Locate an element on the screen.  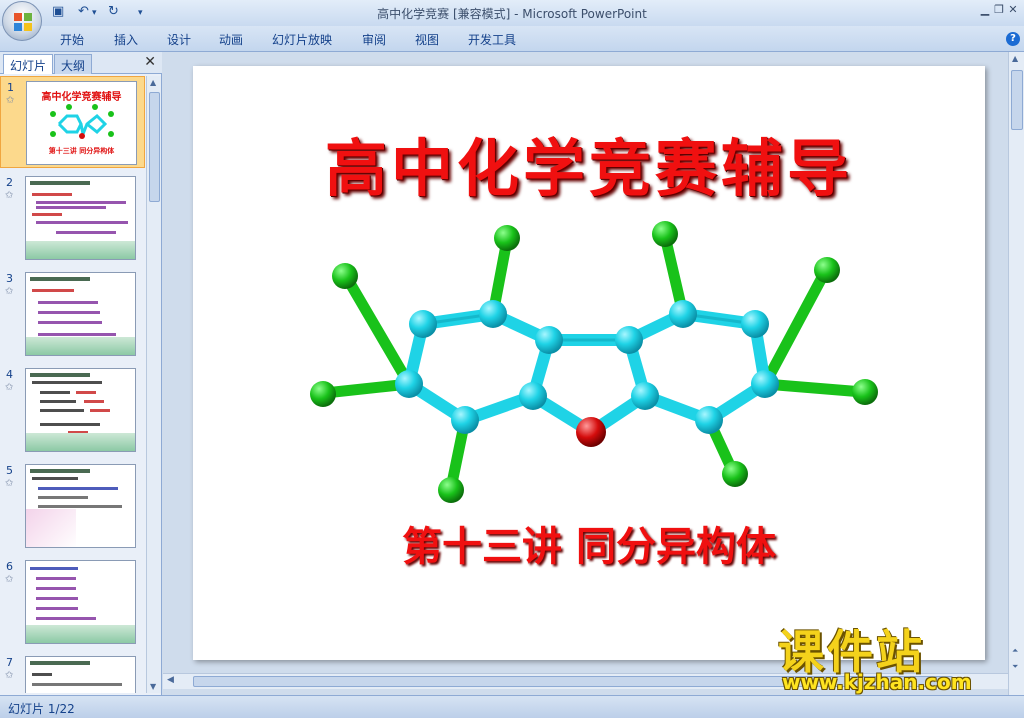
slide-number: 2 is located at coordinates (9, 182).